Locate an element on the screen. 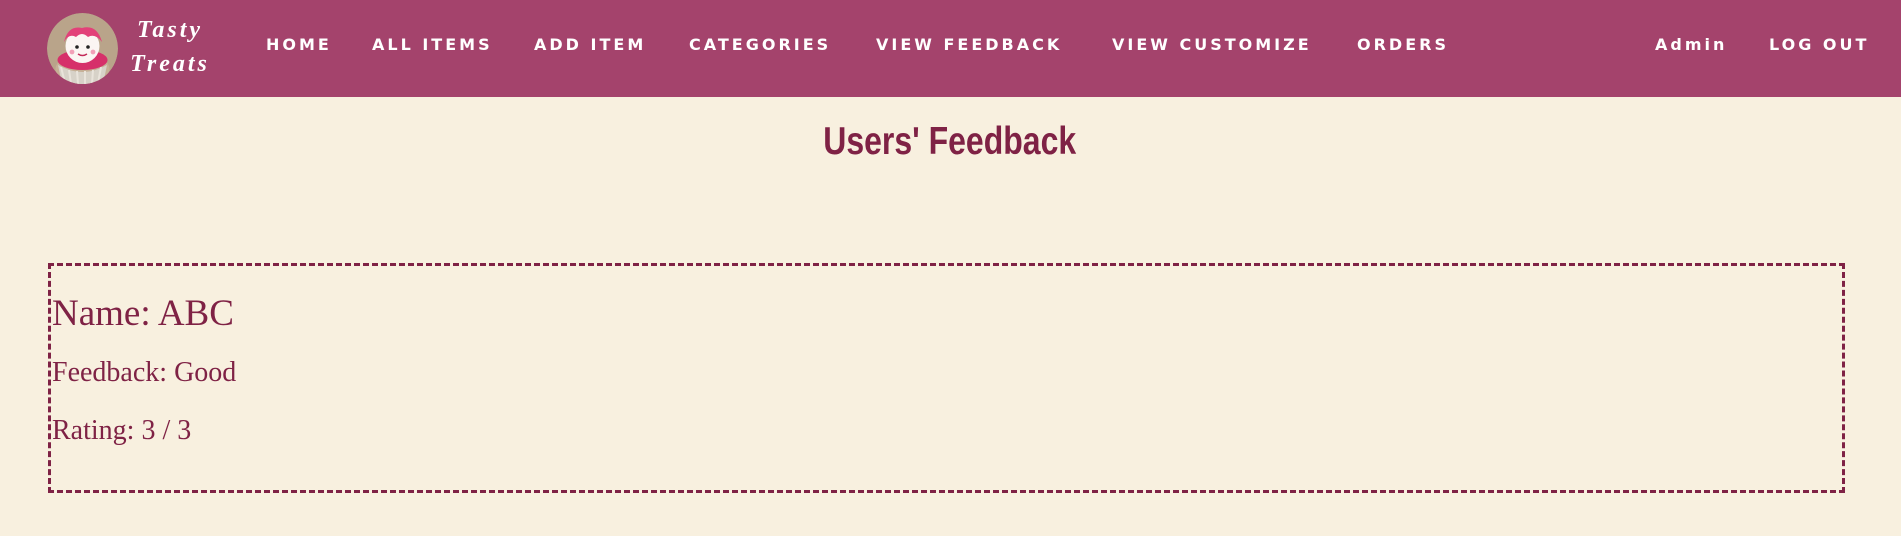  nav-home: HOME is located at coordinates (299, 45).